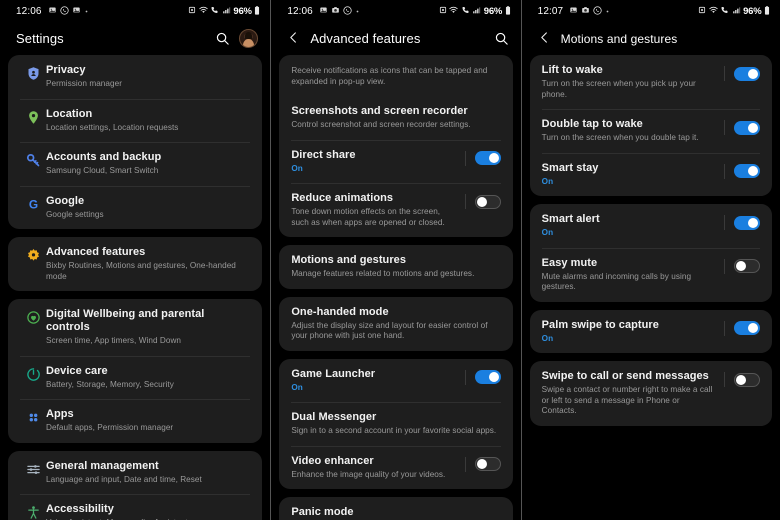 The width and height of the screenshot is (780, 520). Describe the element at coordinates (135, 77) in the screenshot. I see `list-item: Privacy Permission manager` at that location.